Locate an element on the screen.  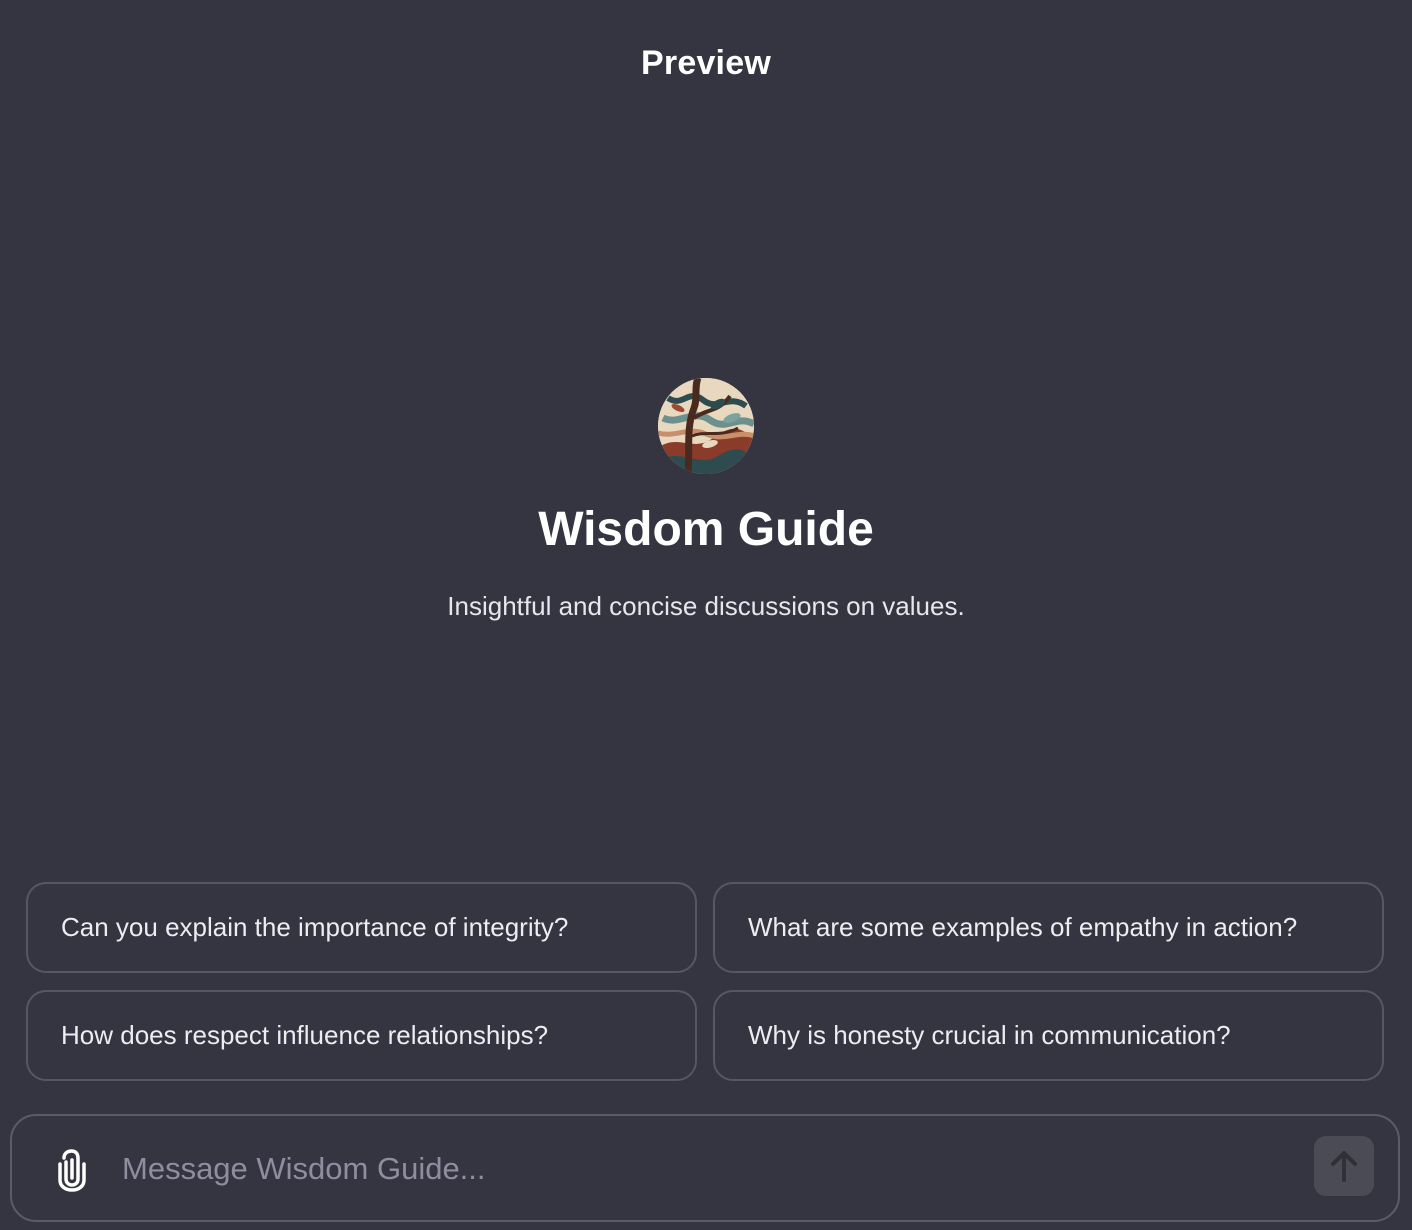
gpt-avatar is located at coordinates (706, 426).